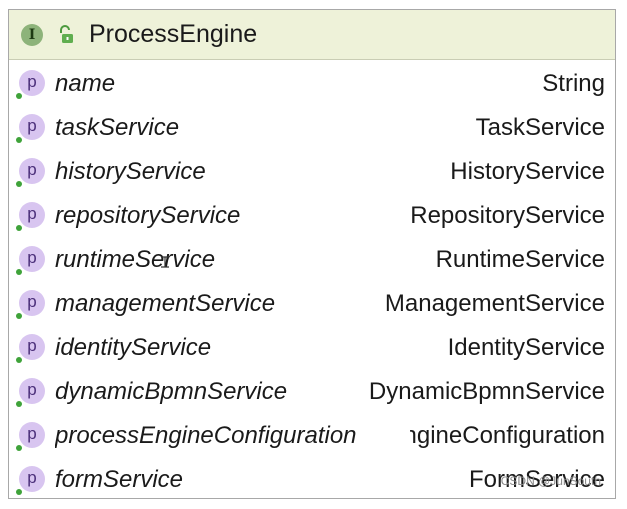  What do you see at coordinates (526, 347) in the screenshot?
I see `field-type: IdentityService` at bounding box center [526, 347].